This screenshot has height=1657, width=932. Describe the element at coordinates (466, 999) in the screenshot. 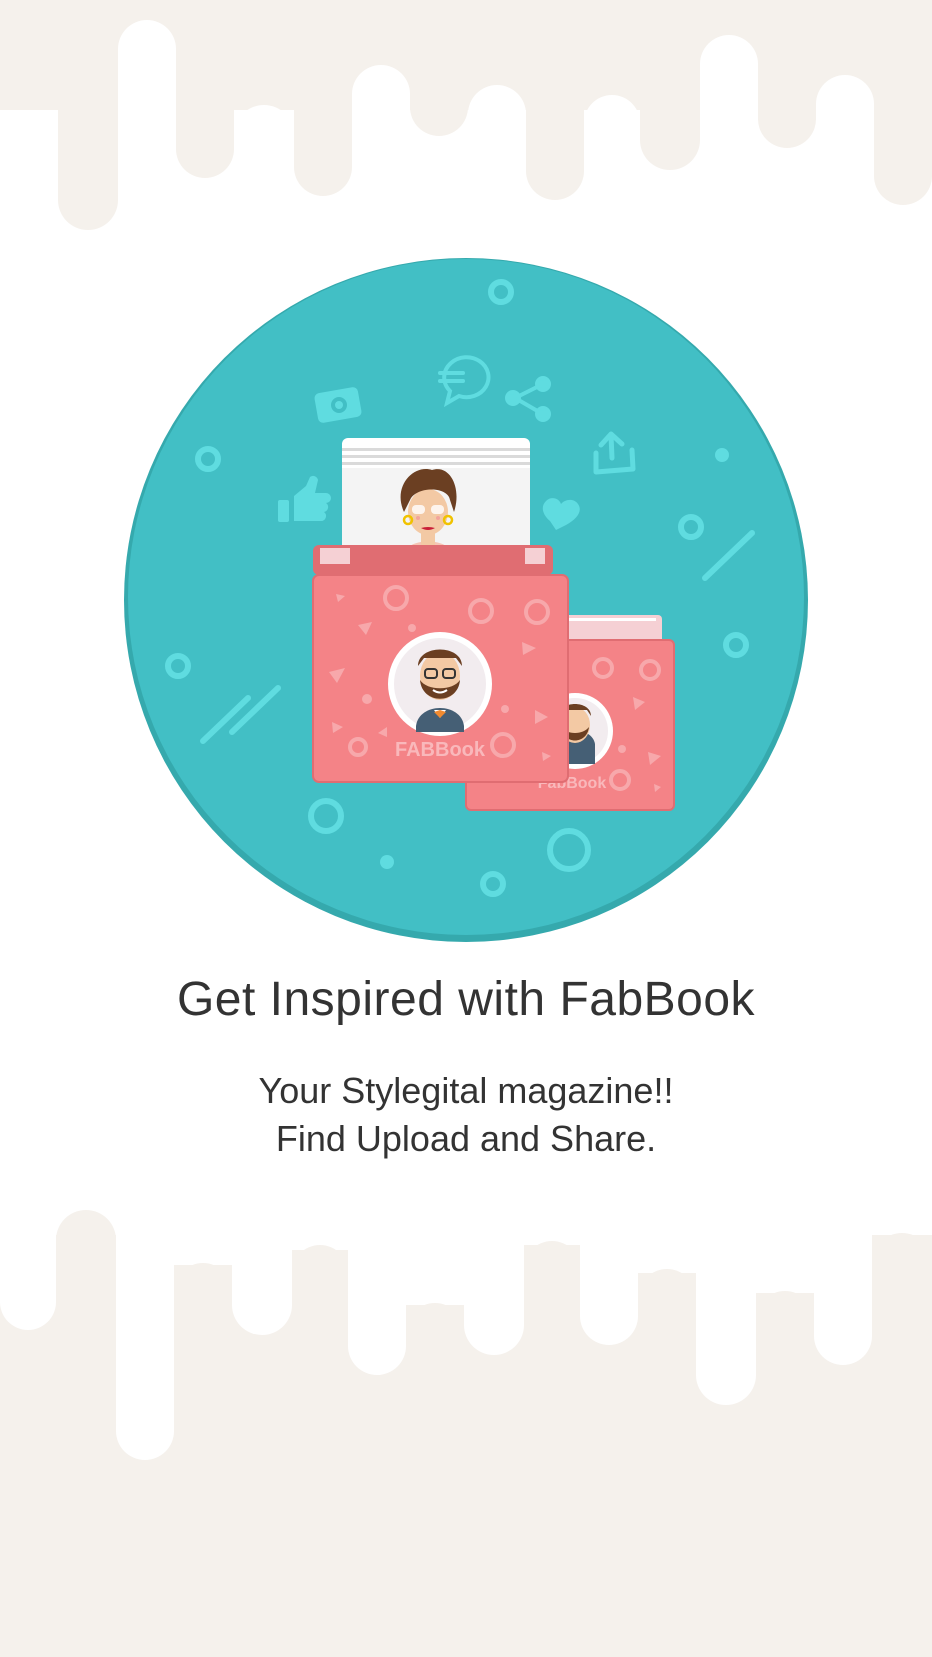

I see `page-title: Get Inspired with FabBook` at that location.